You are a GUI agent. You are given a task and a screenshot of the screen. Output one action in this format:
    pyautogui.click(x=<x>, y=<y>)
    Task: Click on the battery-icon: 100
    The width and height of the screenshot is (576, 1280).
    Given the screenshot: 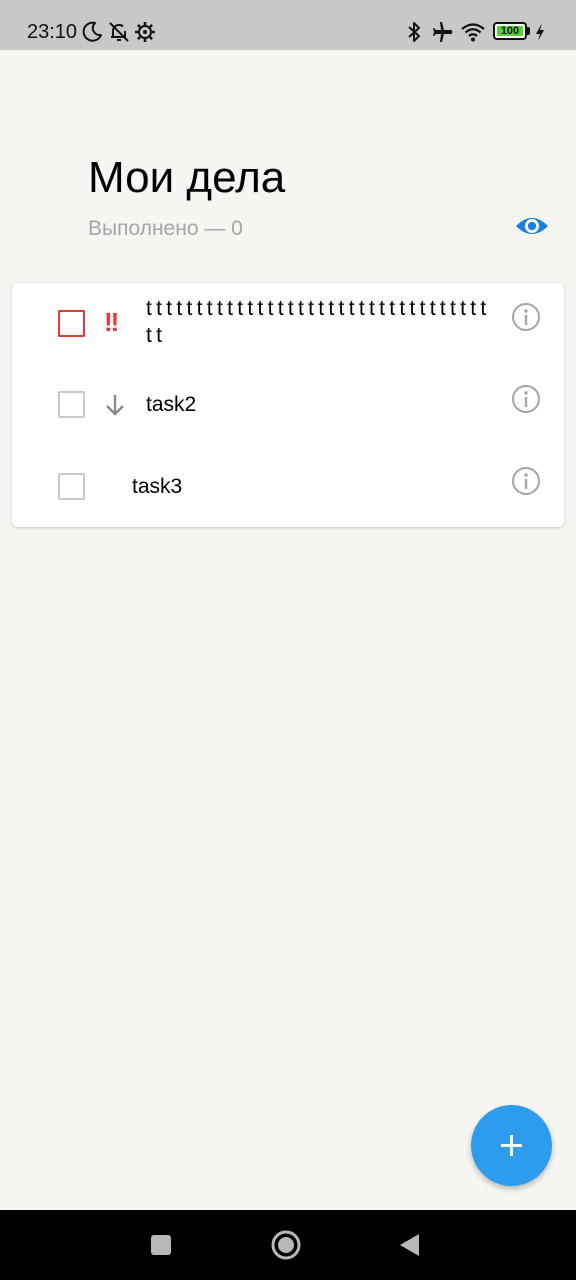 What is the action you would take?
    pyautogui.click(x=513, y=32)
    